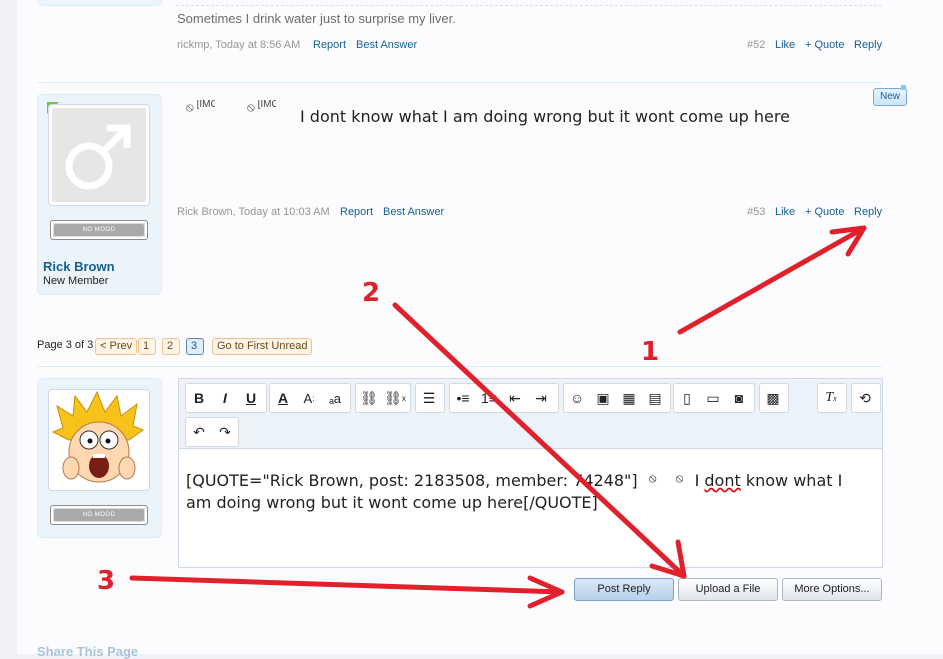  What do you see at coordinates (395, 398) in the screenshot?
I see `unlink-icon: ⛓ x` at bounding box center [395, 398].